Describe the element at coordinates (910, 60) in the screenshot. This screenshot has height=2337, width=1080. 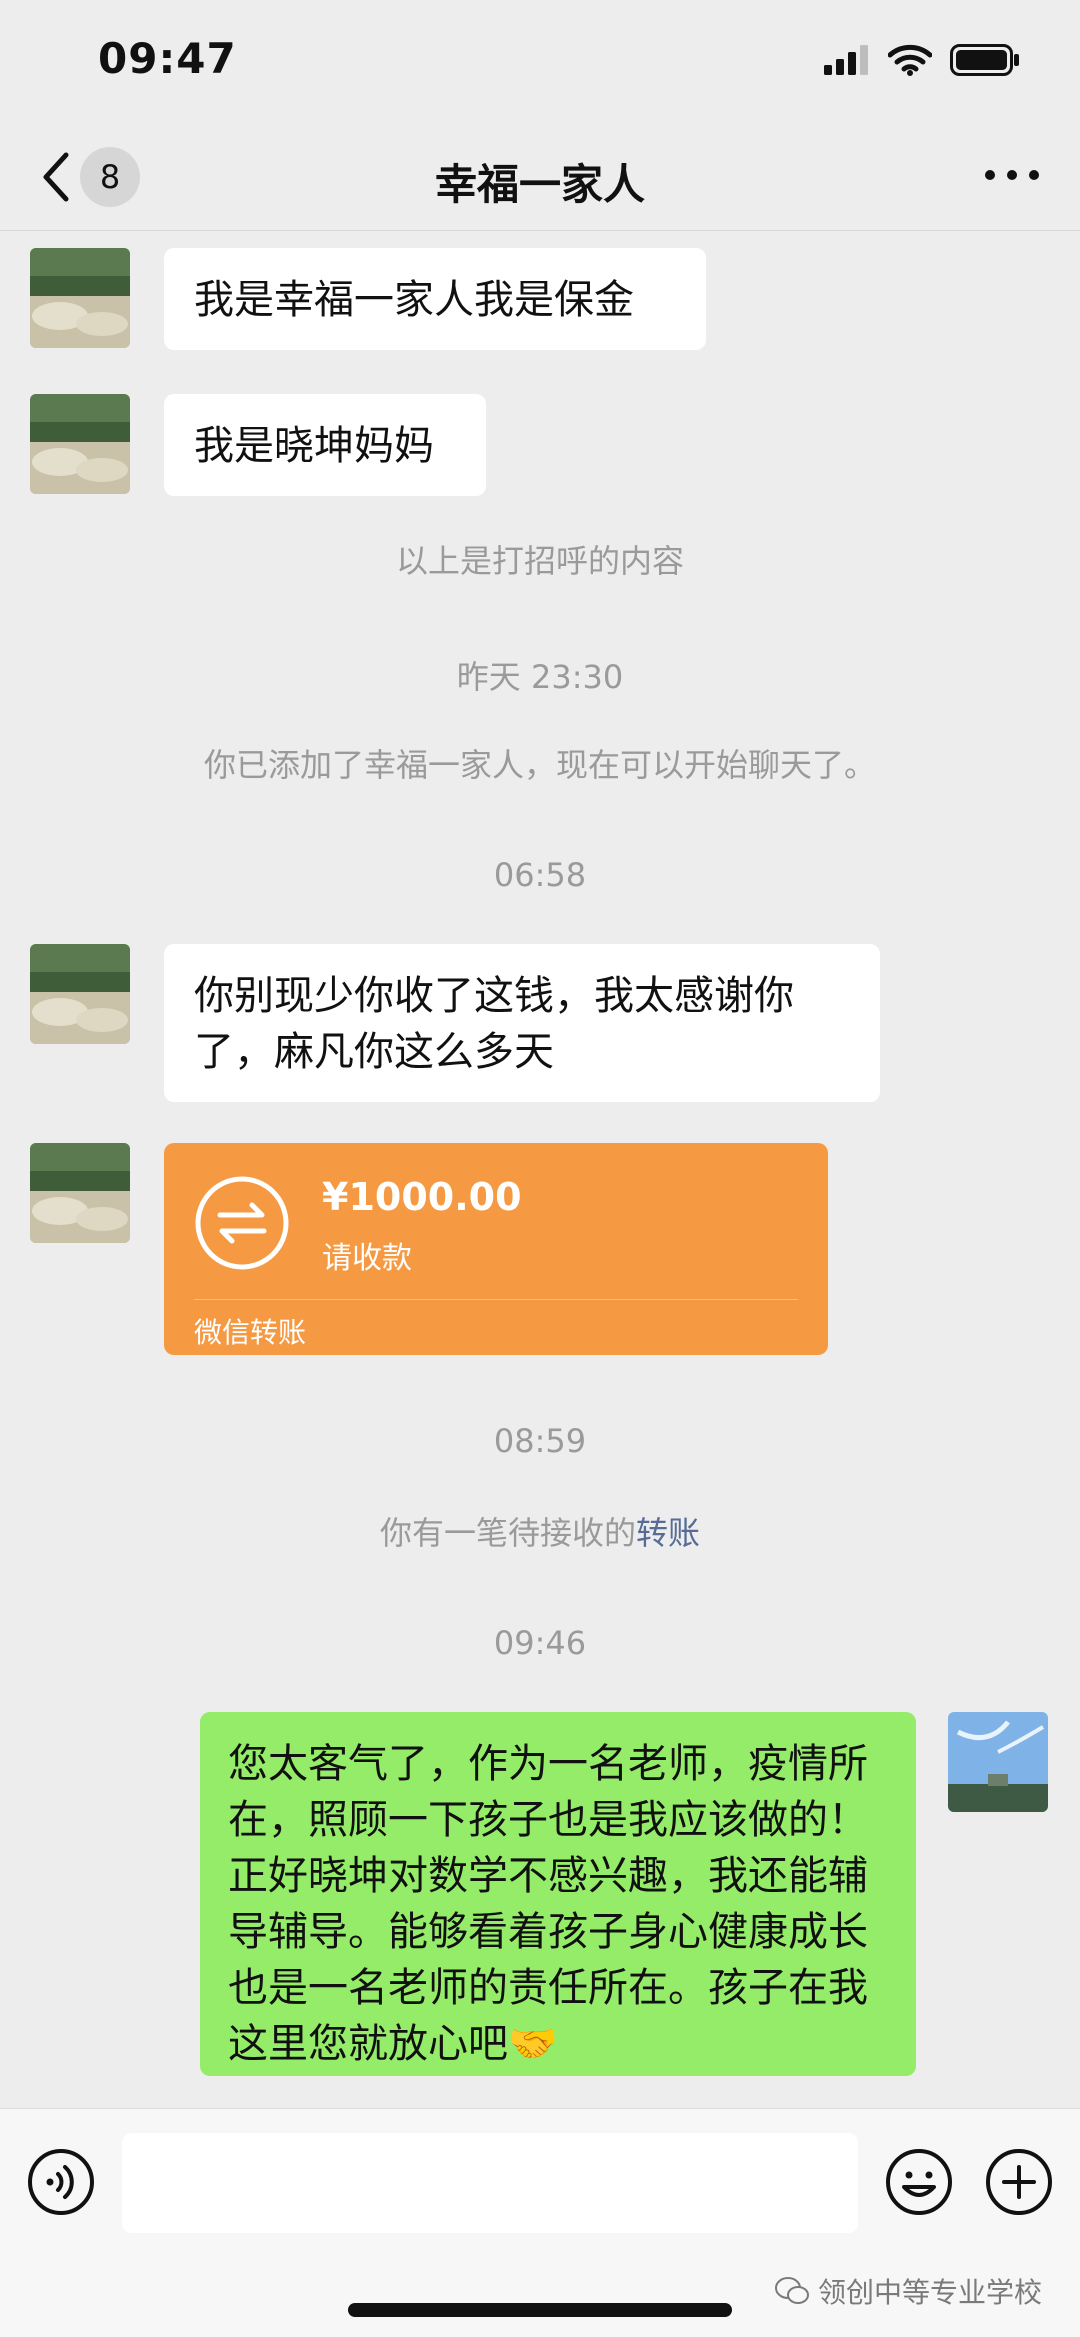
I see `wifi-icon` at that location.